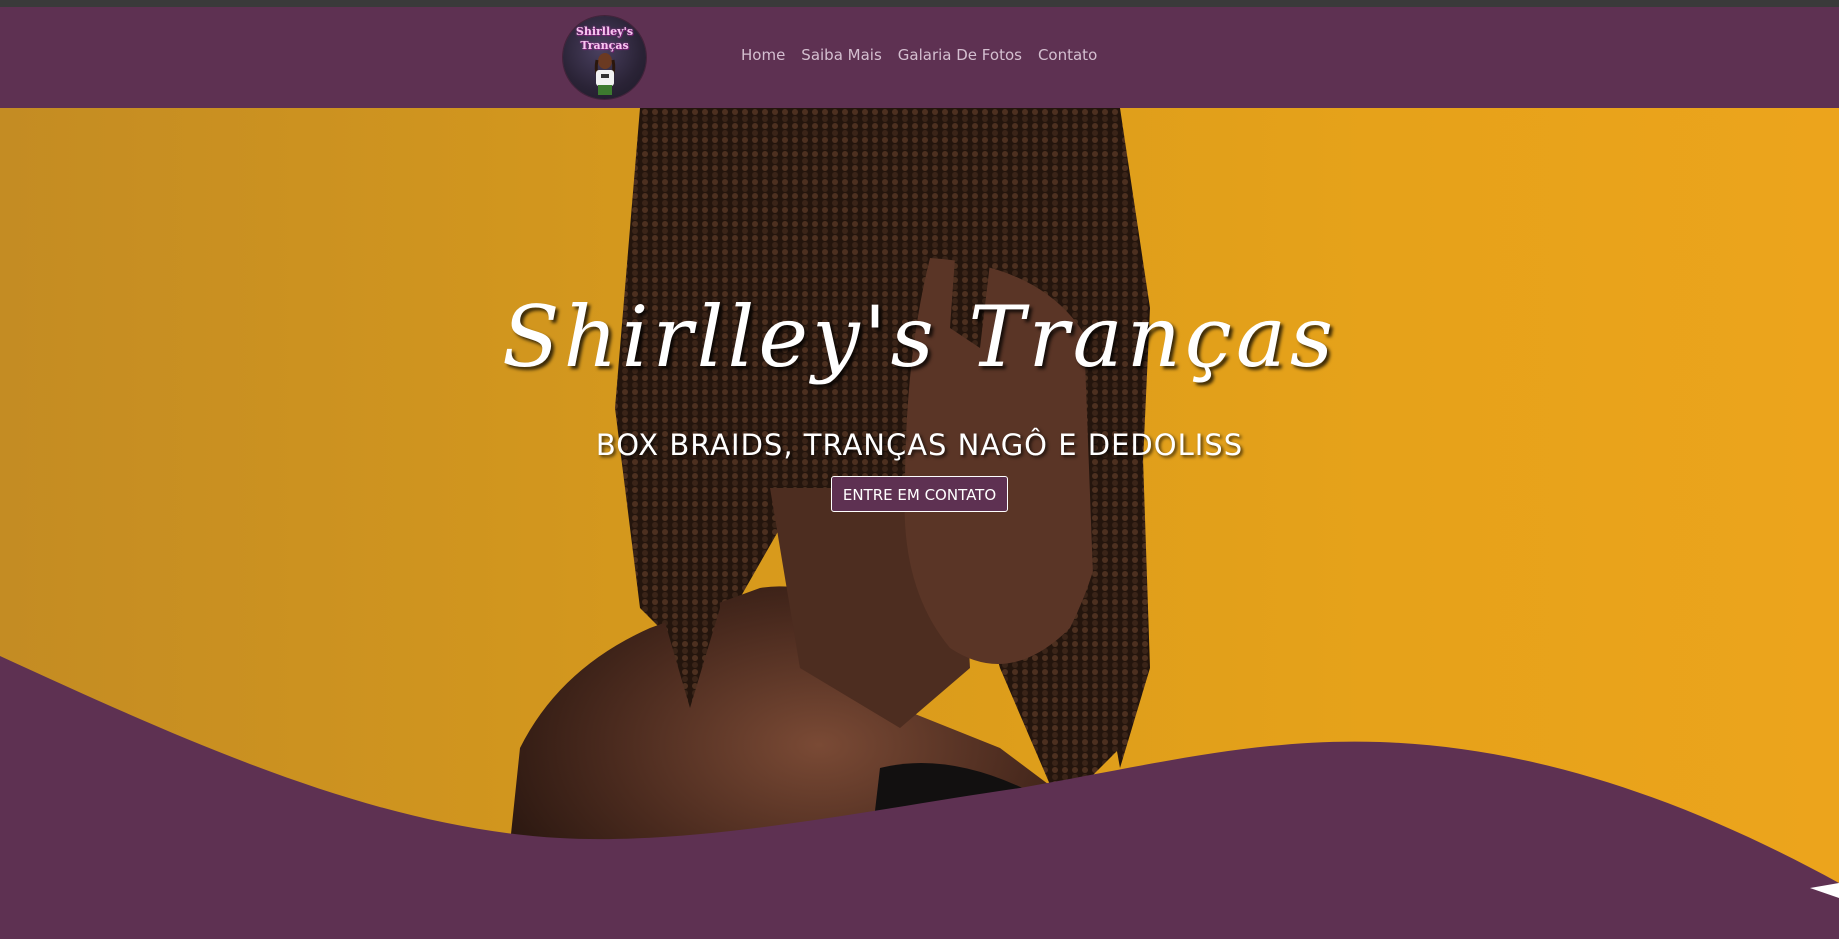 This screenshot has height=939, width=1839. Describe the element at coordinates (605, 74) in the screenshot. I see `logo-figure-icon` at that location.